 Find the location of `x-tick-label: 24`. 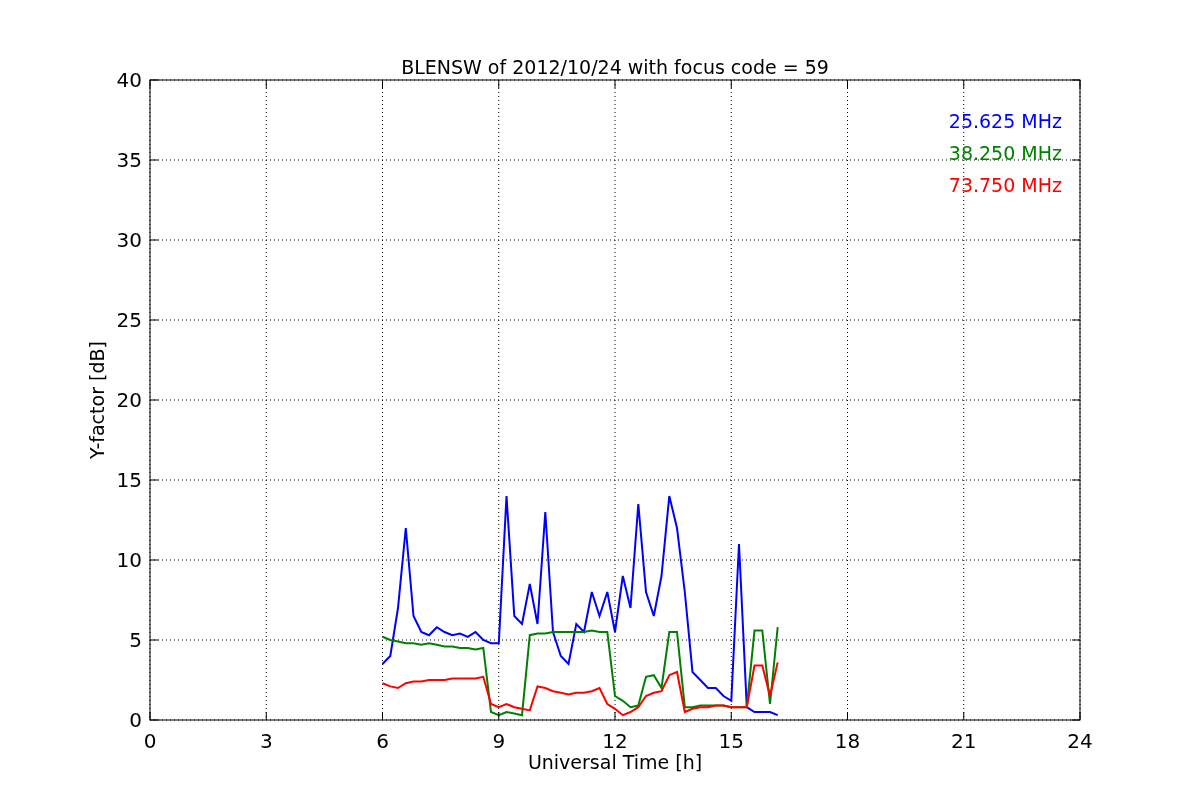

x-tick-label: 24 is located at coordinates (1080, 741).